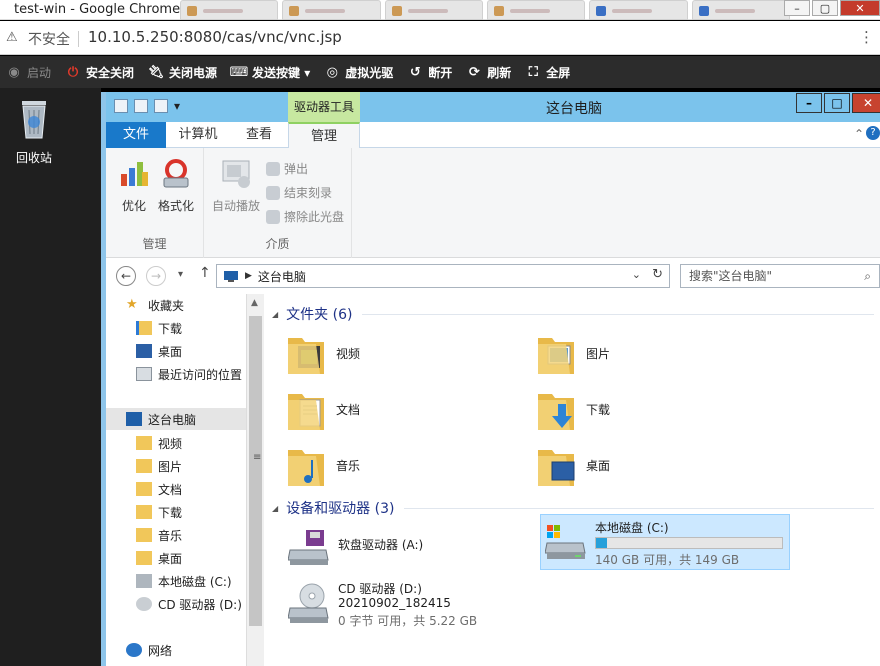 This screenshot has width=880, height=666. What do you see at coordinates (270, 72) in the screenshot?
I see `send-keys-button: ⌨ 发送按键 ▾` at bounding box center [270, 72].